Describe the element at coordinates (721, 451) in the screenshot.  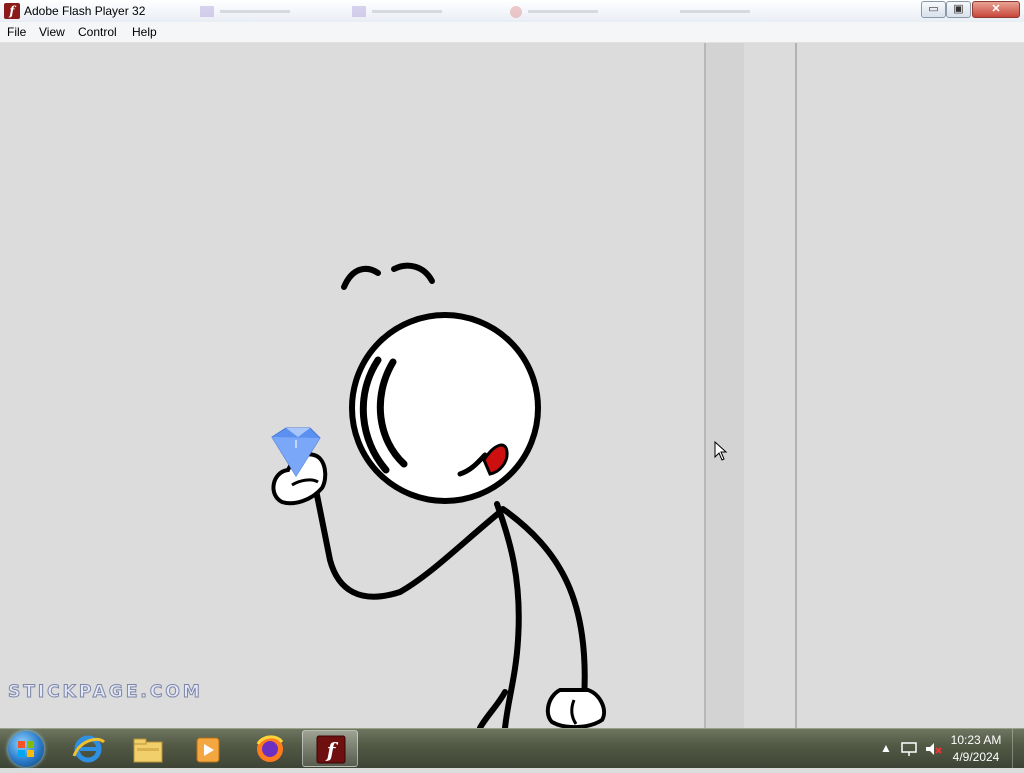
I see `mouse-cursor-icon` at that location.